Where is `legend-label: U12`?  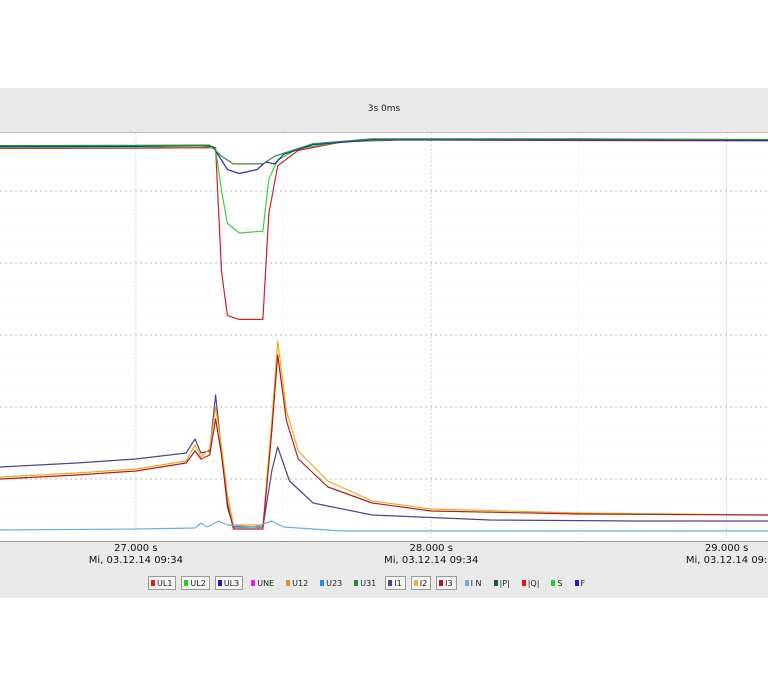 legend-label: U12 is located at coordinates (300, 583).